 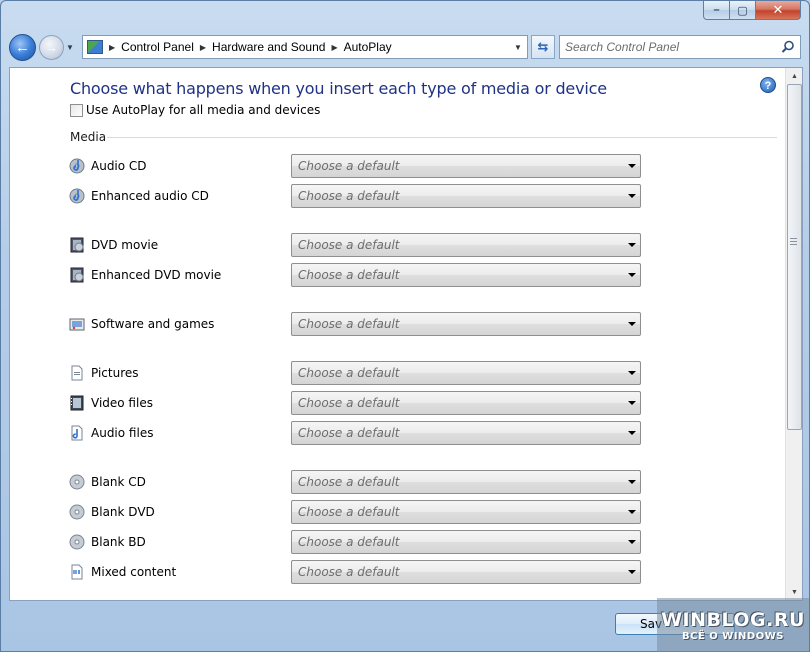 I want to click on breadcrumb-control-panel: Control Panel, so click(x=157, y=47).